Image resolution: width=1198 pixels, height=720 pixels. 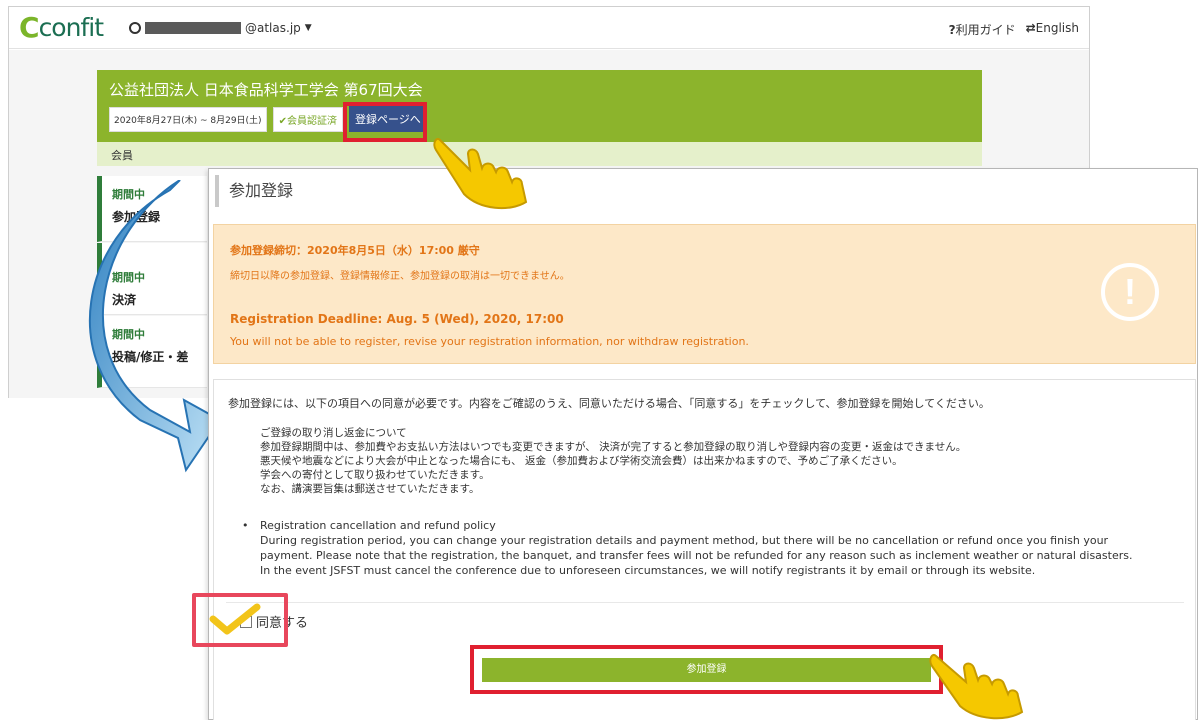 What do you see at coordinates (311, 121) in the screenshot?
I see `verified-label: 会員認証済` at bounding box center [311, 121].